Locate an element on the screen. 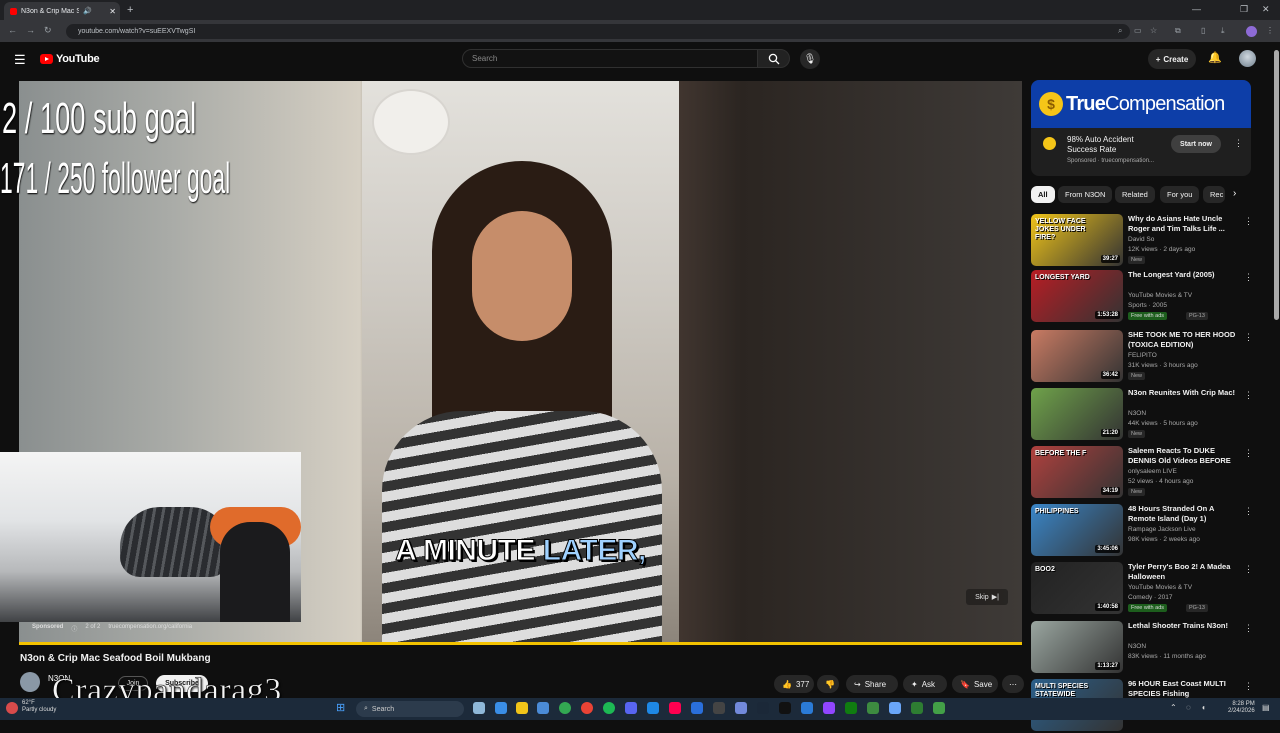 The height and width of the screenshot is (733, 1280). sidebar-icon: ▯ is located at coordinates (1203, 30).